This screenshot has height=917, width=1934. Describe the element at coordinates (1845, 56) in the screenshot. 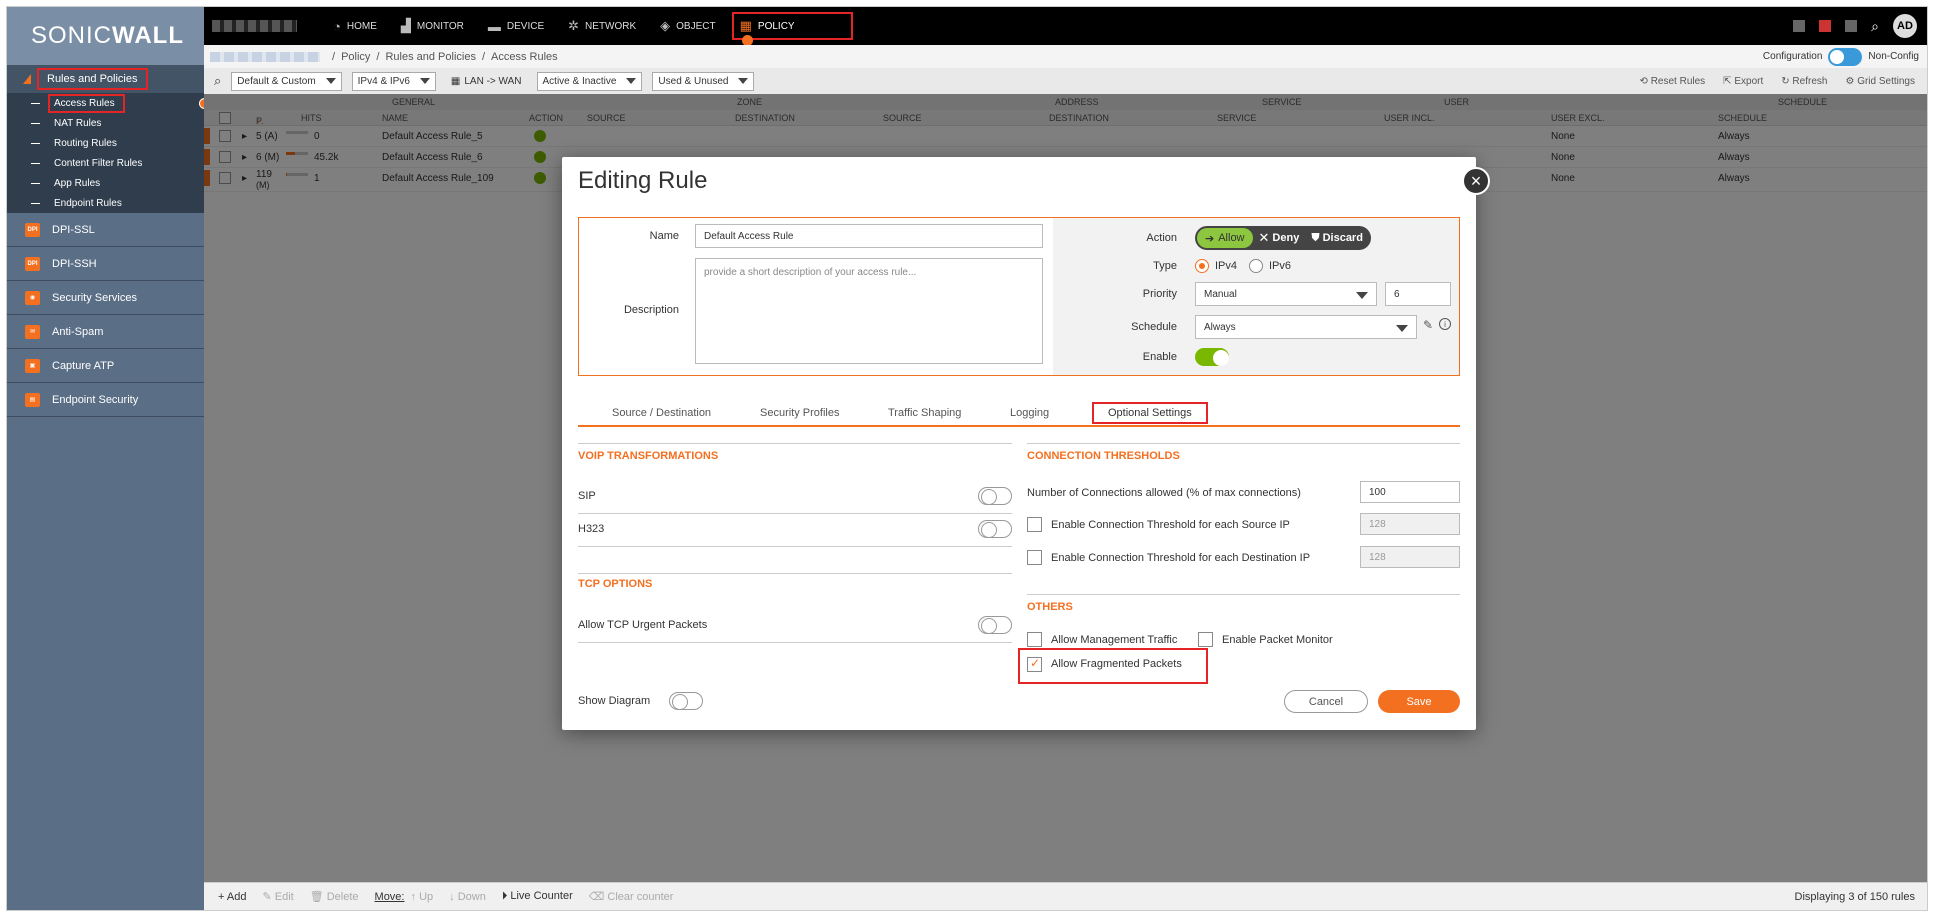

I see `config-switch` at that location.